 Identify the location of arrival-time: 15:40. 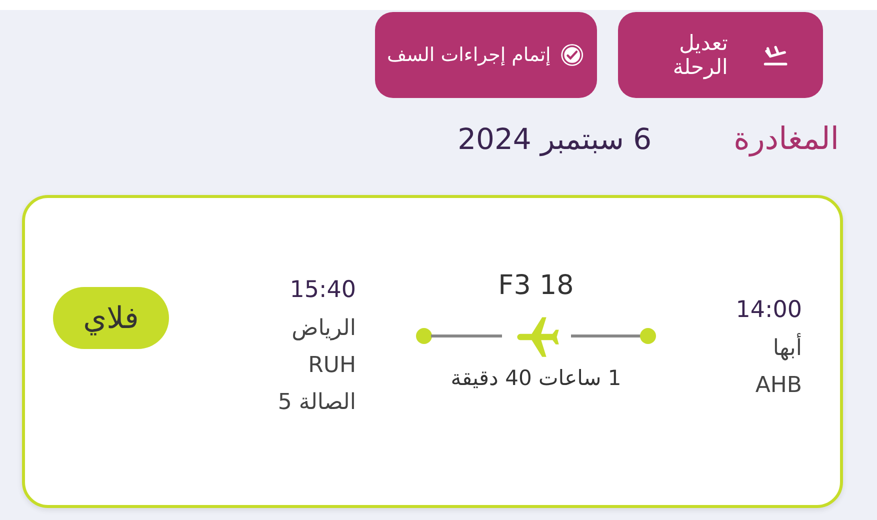
(323, 290).